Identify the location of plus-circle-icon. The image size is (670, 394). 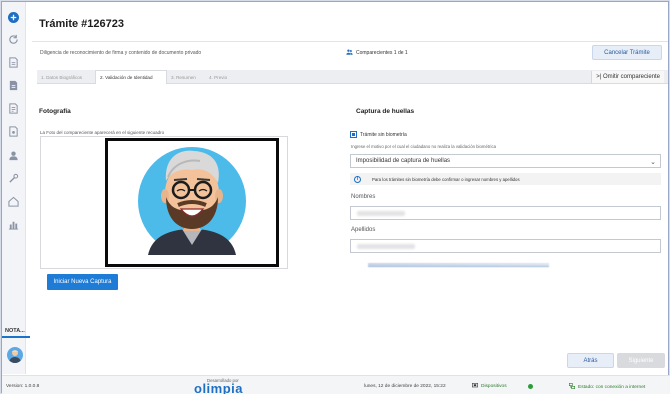
(13, 17).